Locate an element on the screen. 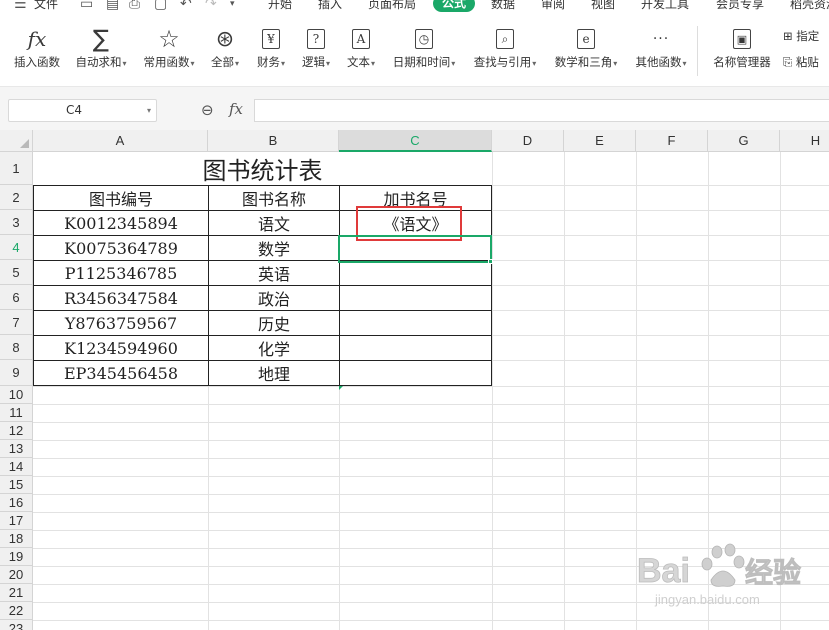 The width and height of the screenshot is (829, 630). insert-function-button: fx 插入函数 is located at coordinates (37, 48).